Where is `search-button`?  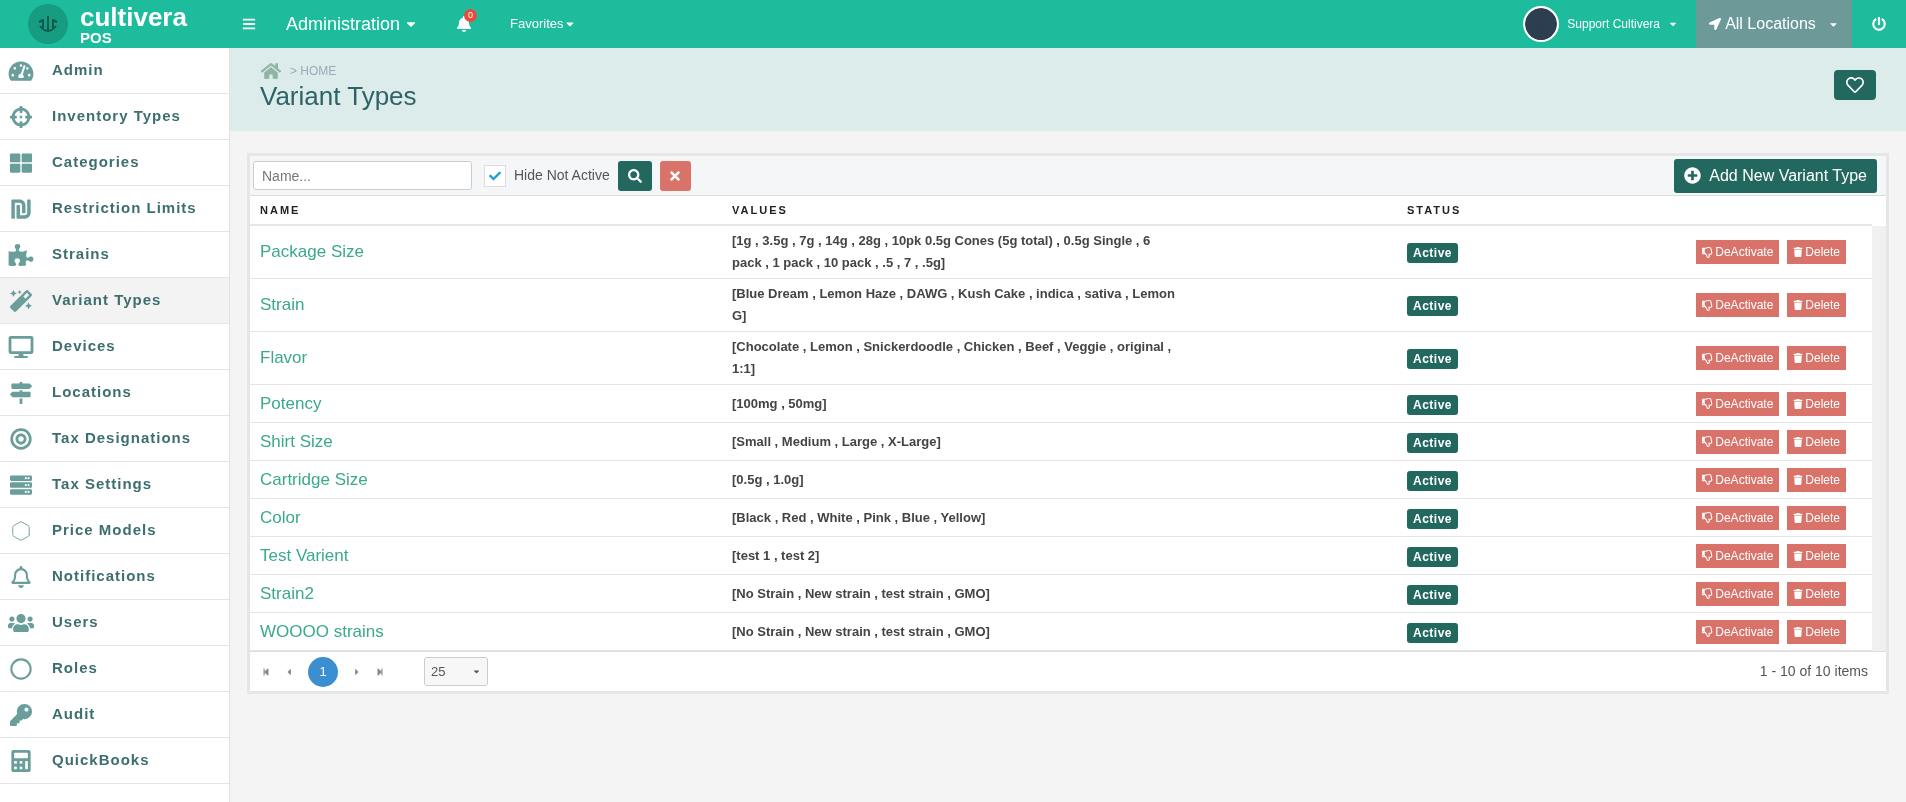 search-button is located at coordinates (634, 175).